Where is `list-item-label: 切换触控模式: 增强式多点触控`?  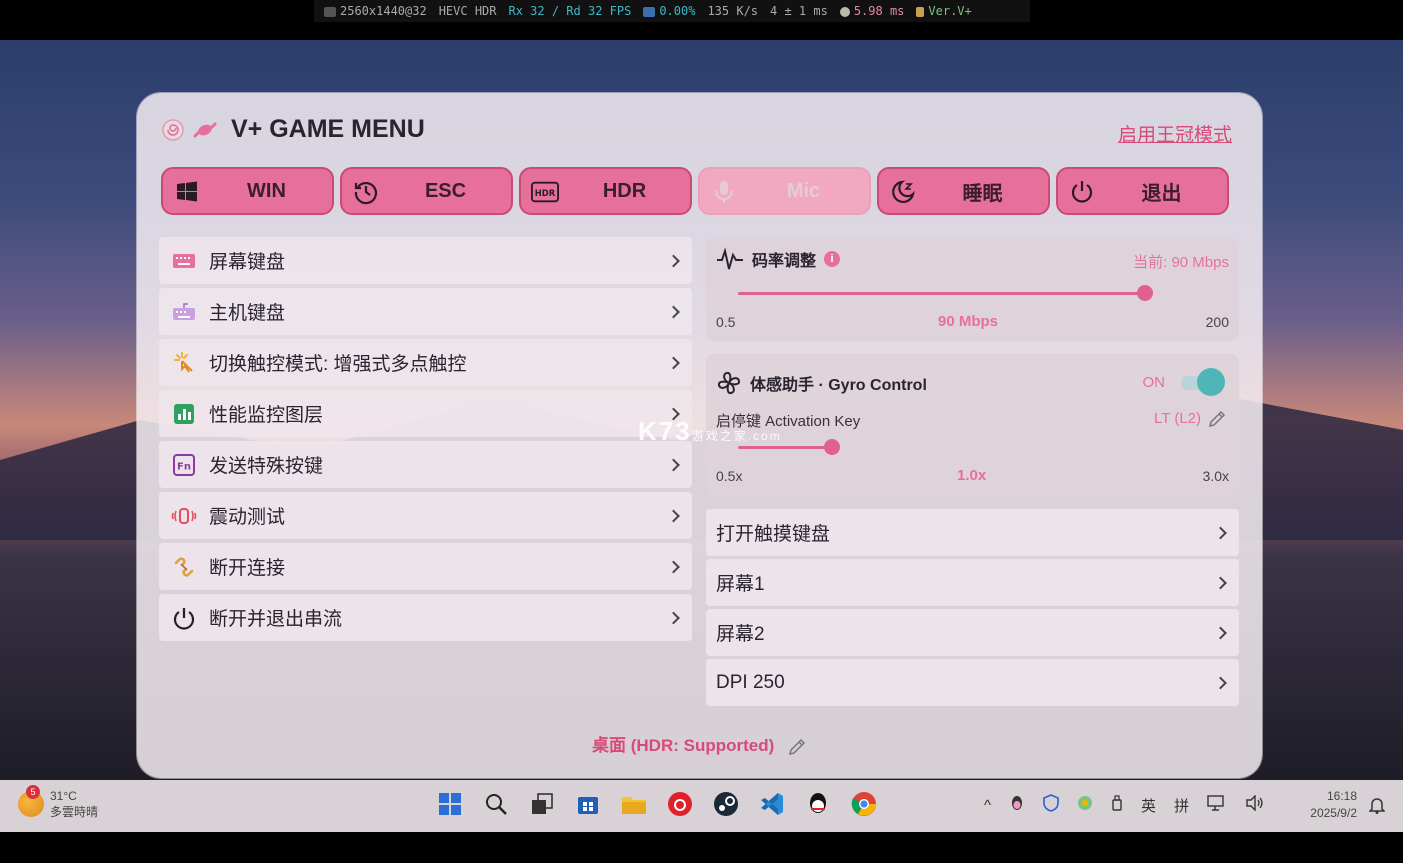
list-item-label: 切换触控模式: 增强式多点触控 is located at coordinates (338, 364).